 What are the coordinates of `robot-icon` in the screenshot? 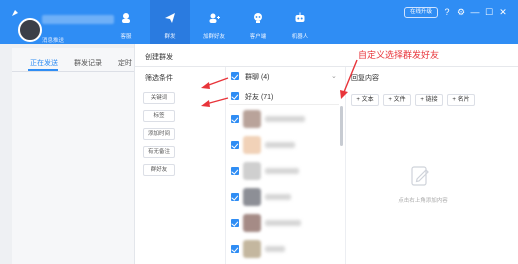 It's located at (300, 17).